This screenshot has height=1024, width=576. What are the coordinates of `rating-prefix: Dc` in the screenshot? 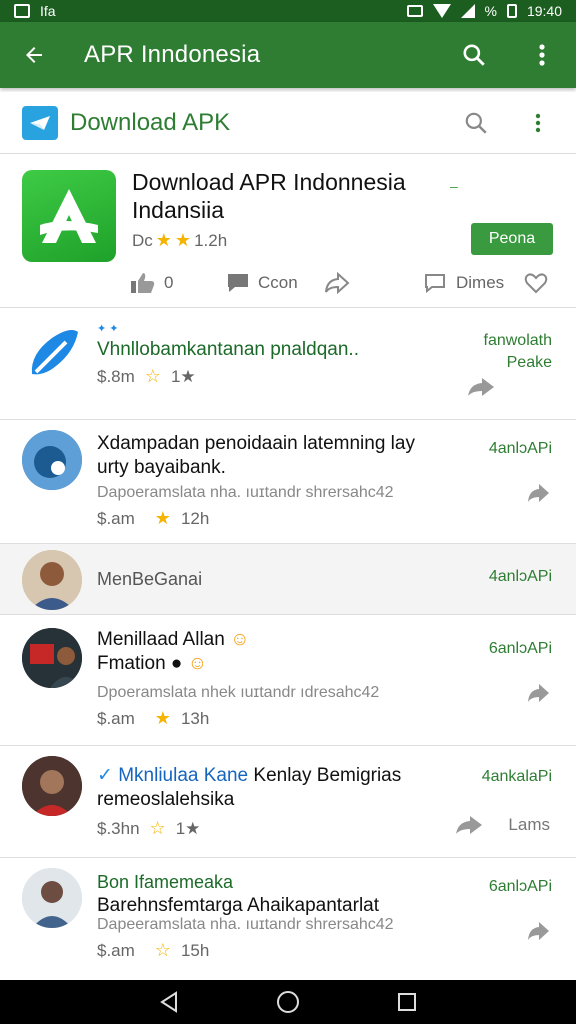 It's located at (142, 240).